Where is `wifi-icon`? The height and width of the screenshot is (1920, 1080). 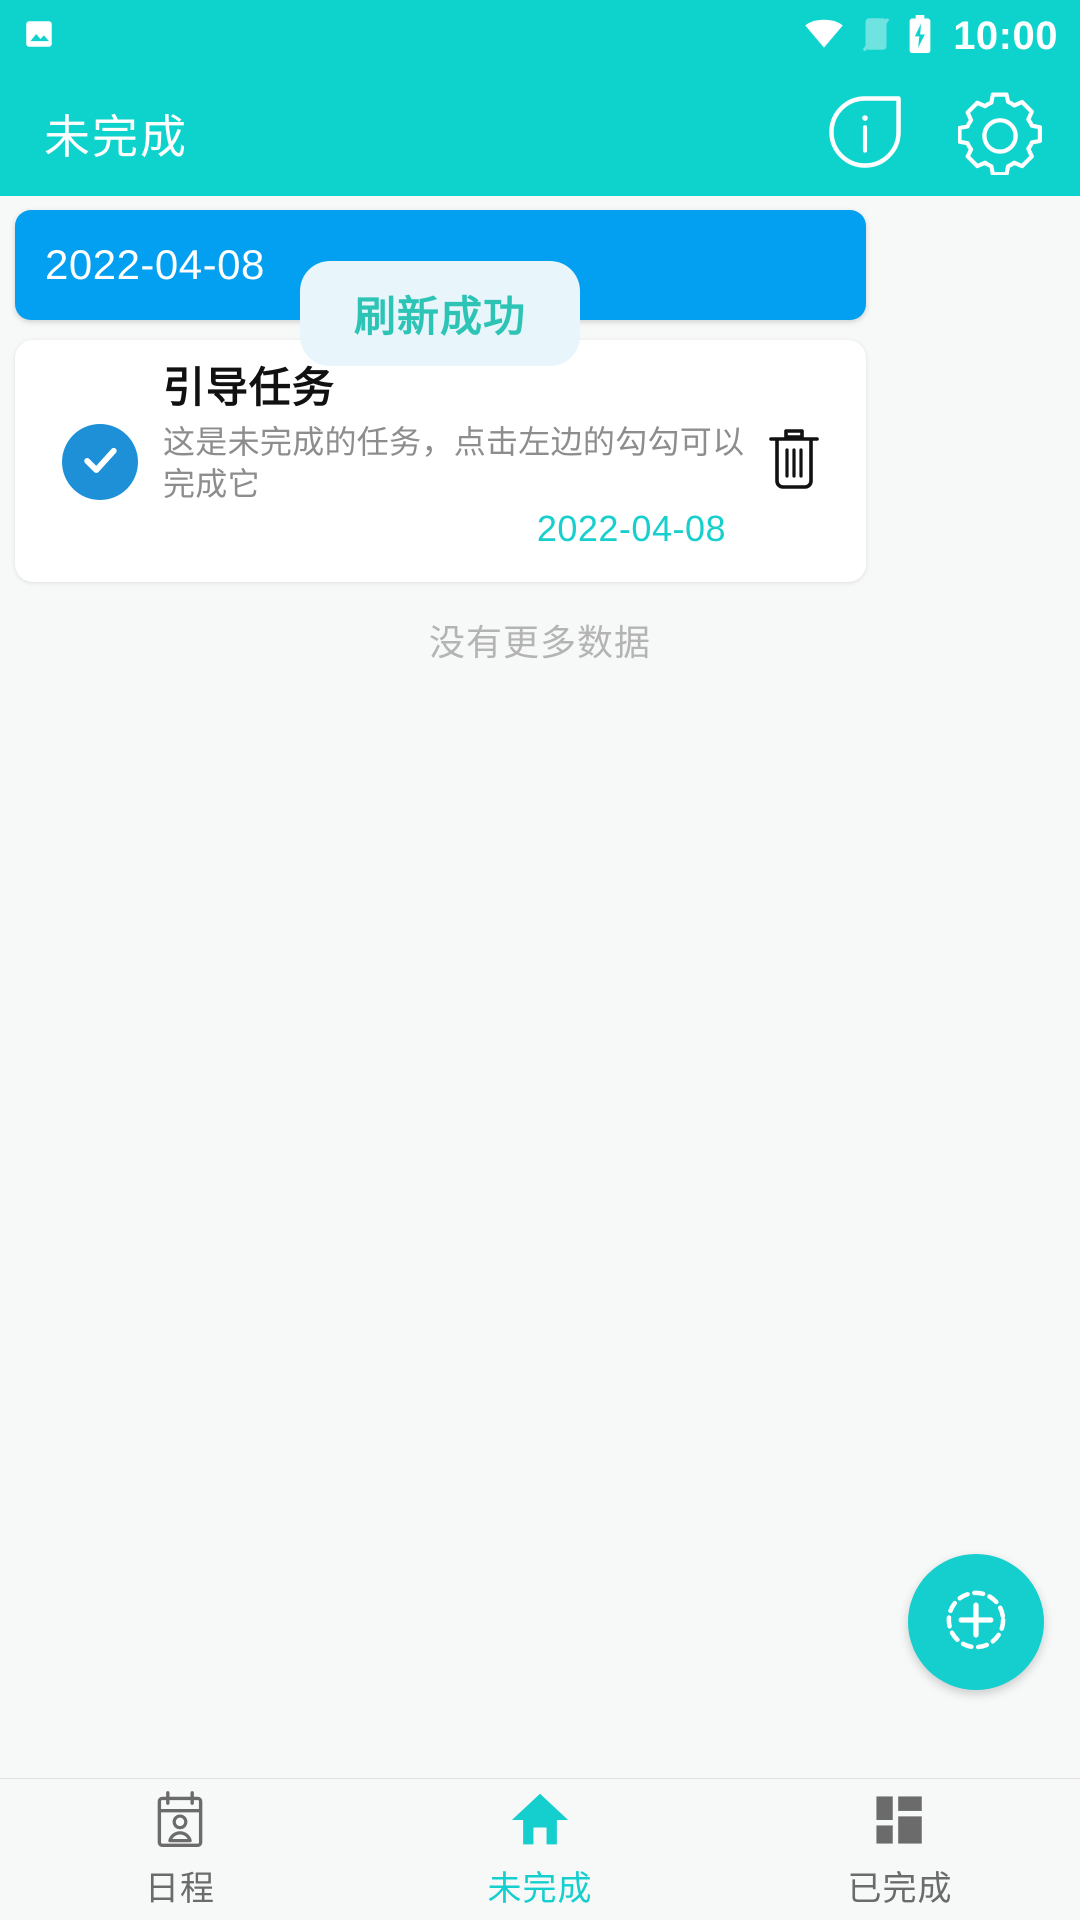 wifi-icon is located at coordinates (824, 36).